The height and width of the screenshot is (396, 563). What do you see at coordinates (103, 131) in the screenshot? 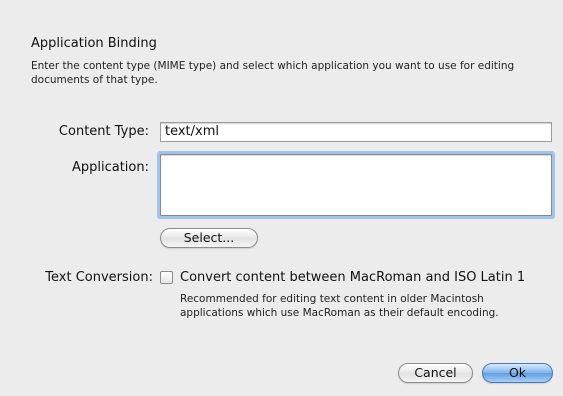
I see `content-type-label: Content Type:` at bounding box center [103, 131].